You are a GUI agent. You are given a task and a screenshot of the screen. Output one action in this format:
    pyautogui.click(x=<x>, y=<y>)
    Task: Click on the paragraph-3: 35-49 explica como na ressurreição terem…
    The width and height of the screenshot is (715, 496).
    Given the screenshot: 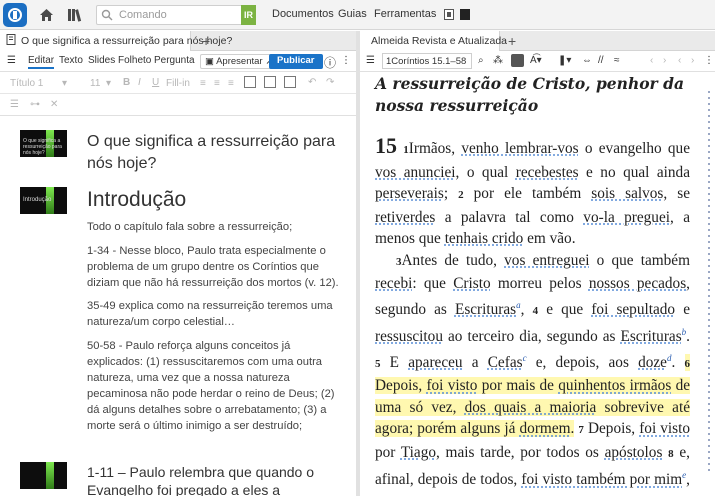 What is the action you would take?
    pyautogui.click(x=210, y=314)
    